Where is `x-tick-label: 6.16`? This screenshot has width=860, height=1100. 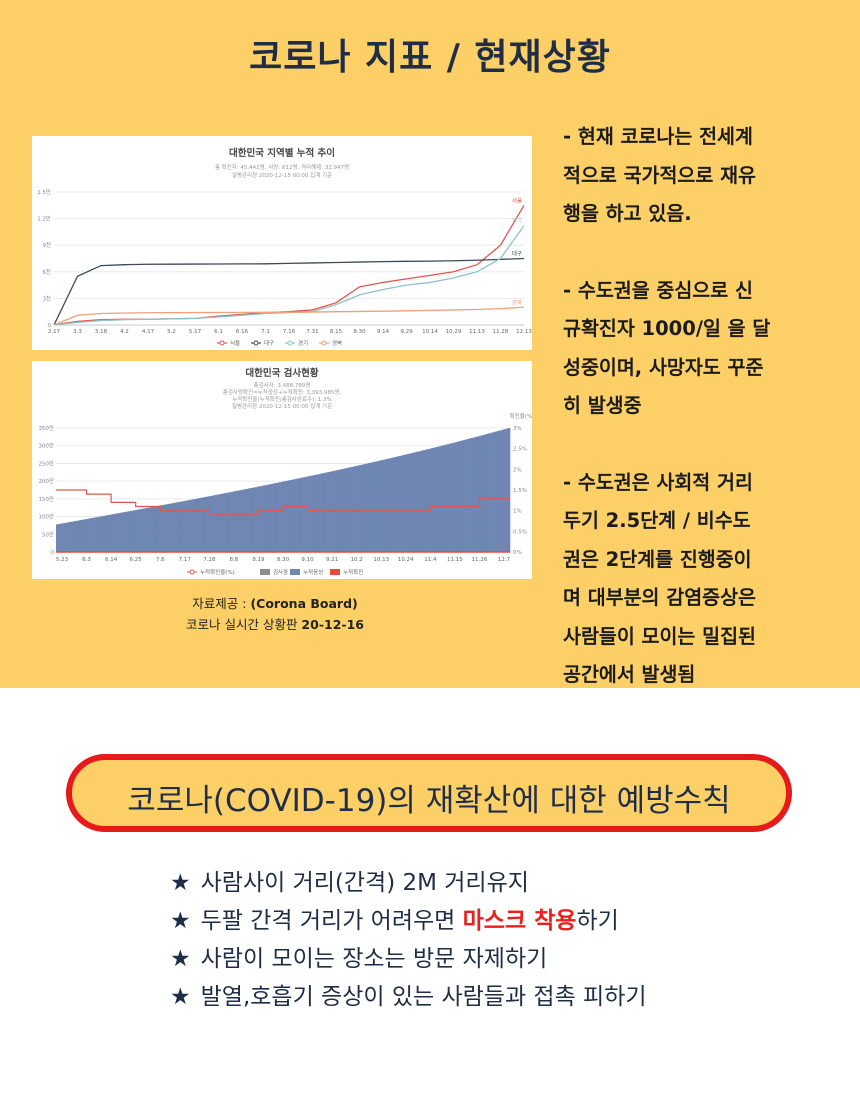 x-tick-label: 6.16 is located at coordinates (242, 332).